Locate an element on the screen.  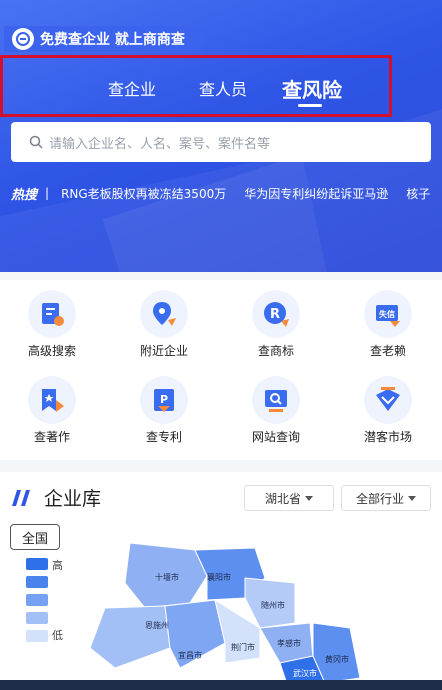
feature-label: 查专利 is located at coordinates (163, 437).